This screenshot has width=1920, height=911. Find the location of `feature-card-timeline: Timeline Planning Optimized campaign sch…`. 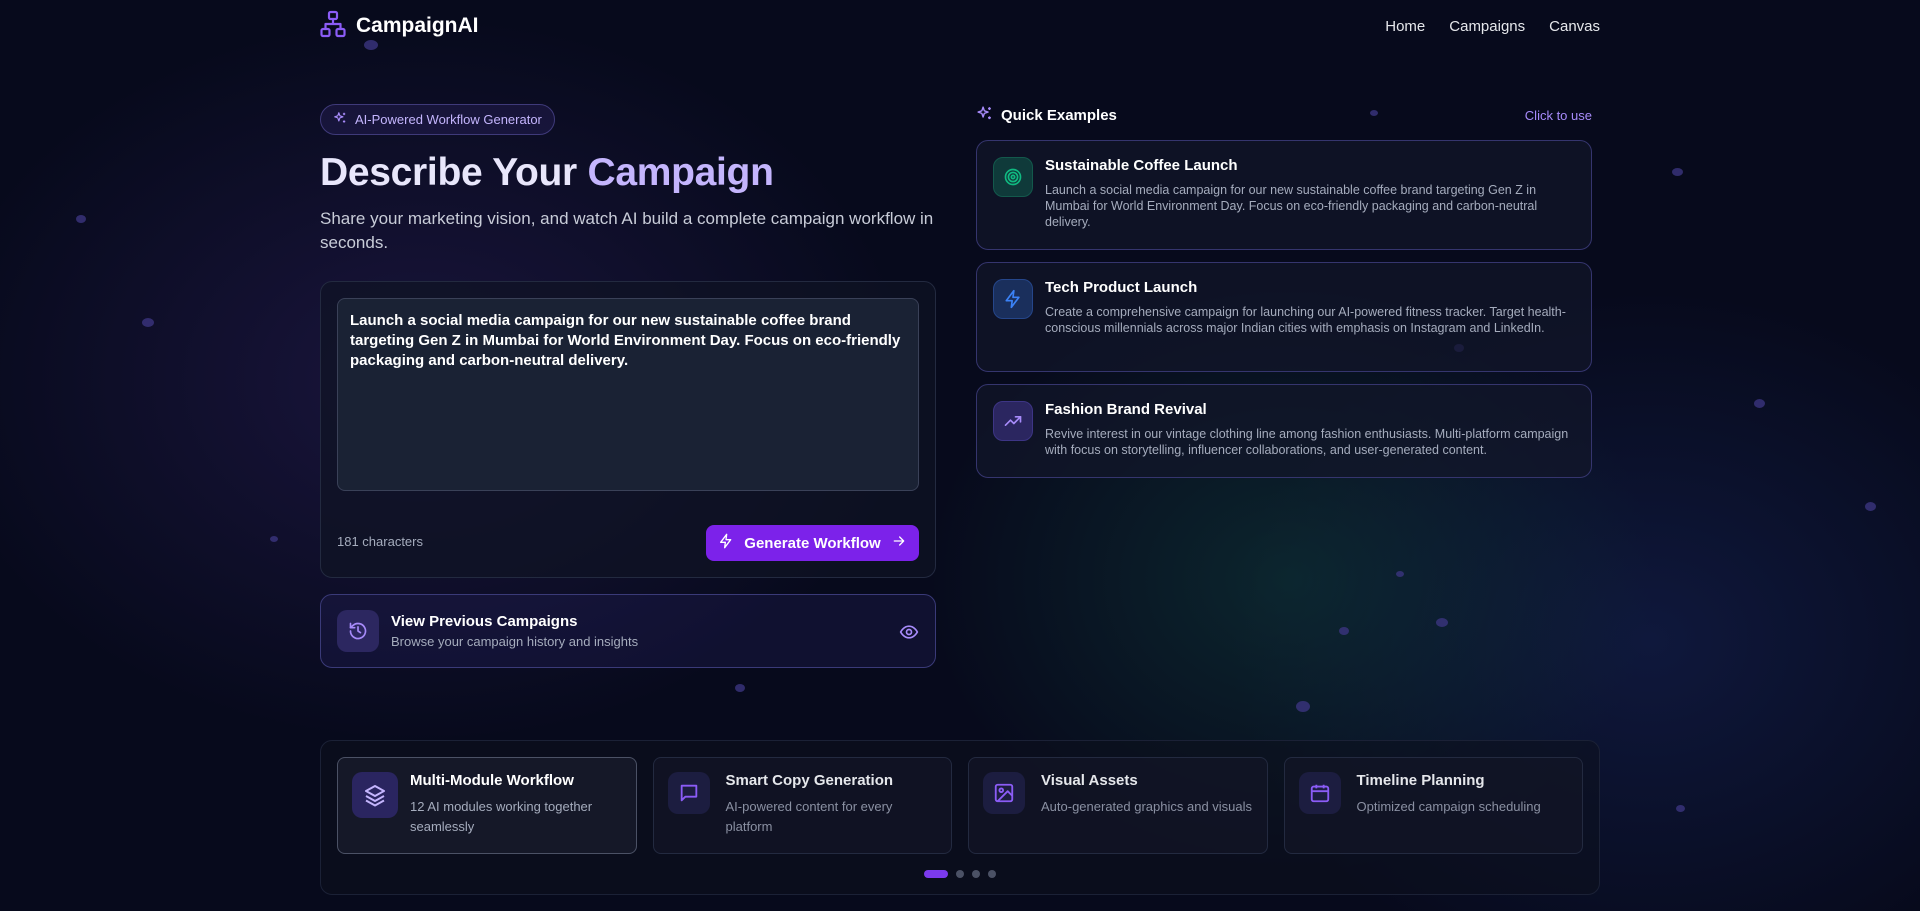

feature-card-timeline: Timeline Planning Optimized campaign sch… is located at coordinates (1433, 805).